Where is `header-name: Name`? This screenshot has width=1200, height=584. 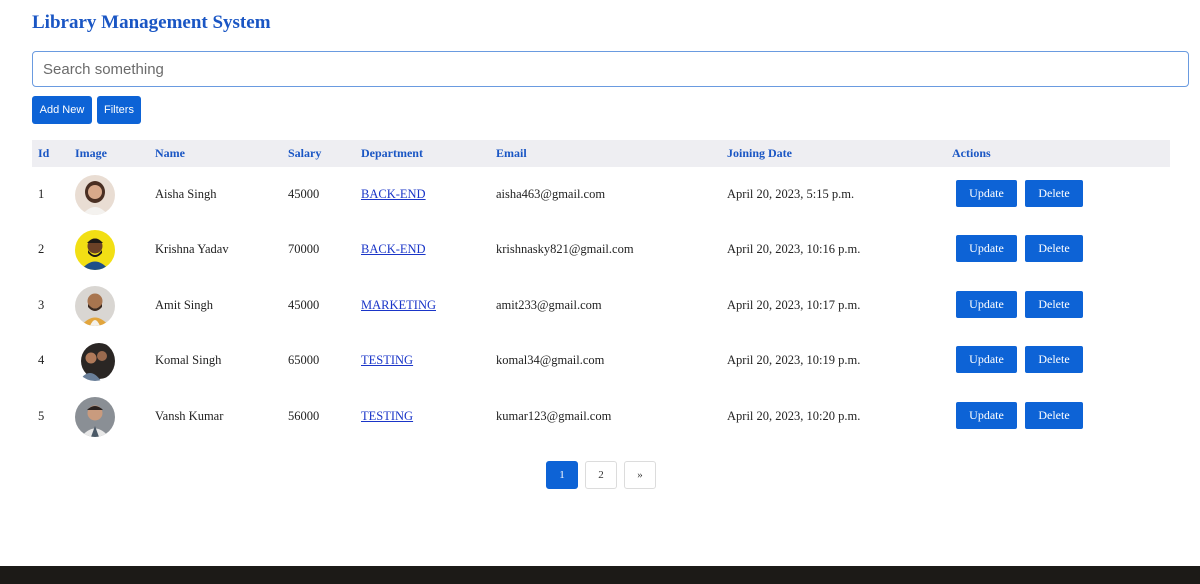 header-name: Name is located at coordinates (170, 153).